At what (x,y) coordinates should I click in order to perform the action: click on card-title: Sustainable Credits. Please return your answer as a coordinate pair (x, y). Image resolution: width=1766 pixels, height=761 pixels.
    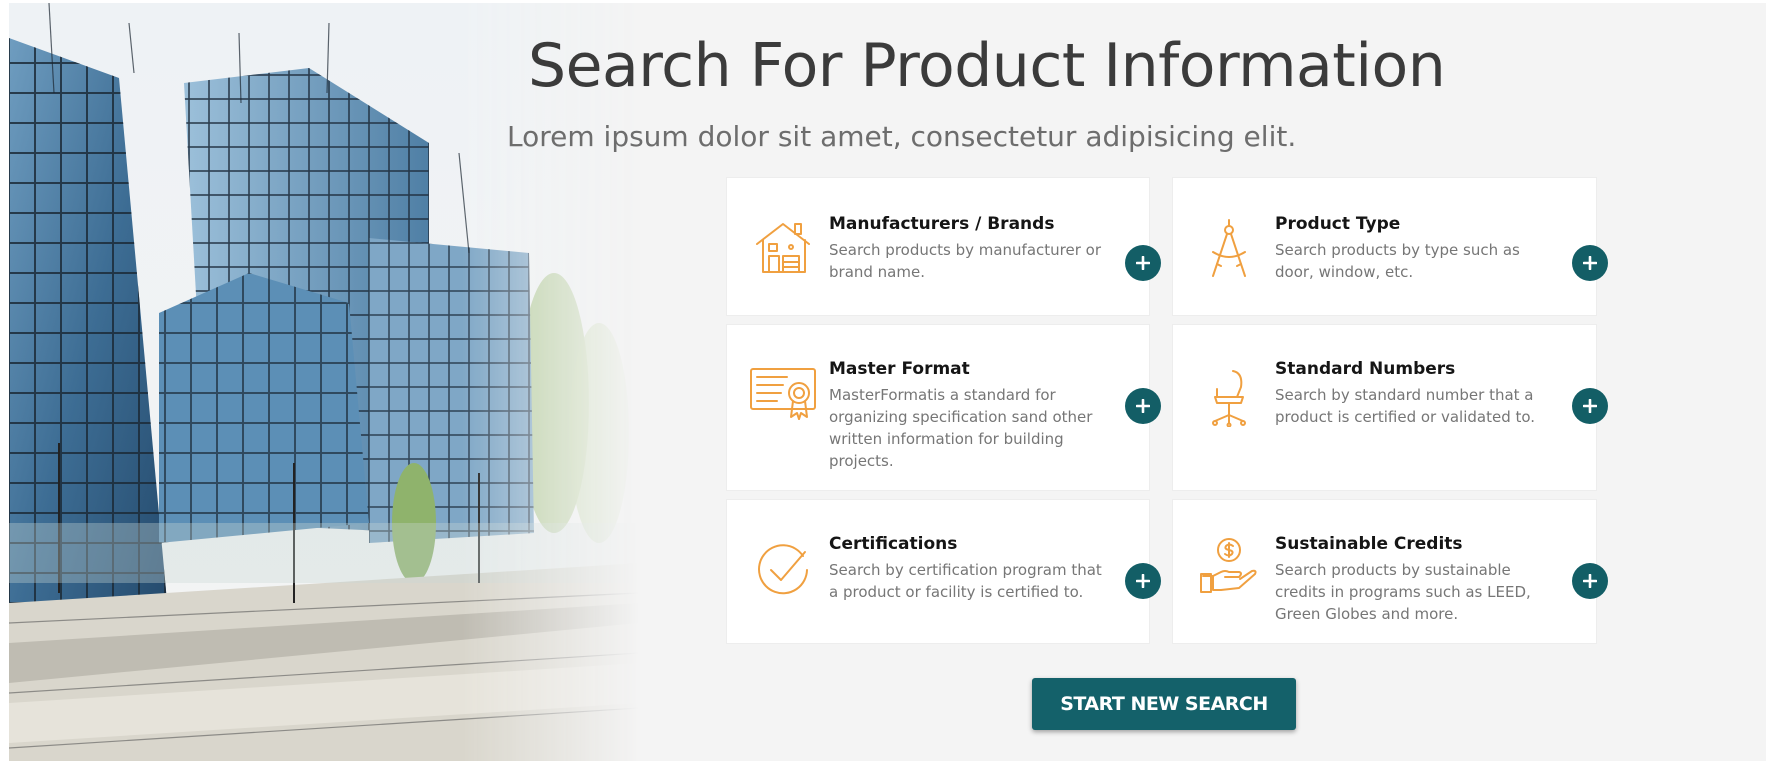
    Looking at the image, I should click on (1369, 544).